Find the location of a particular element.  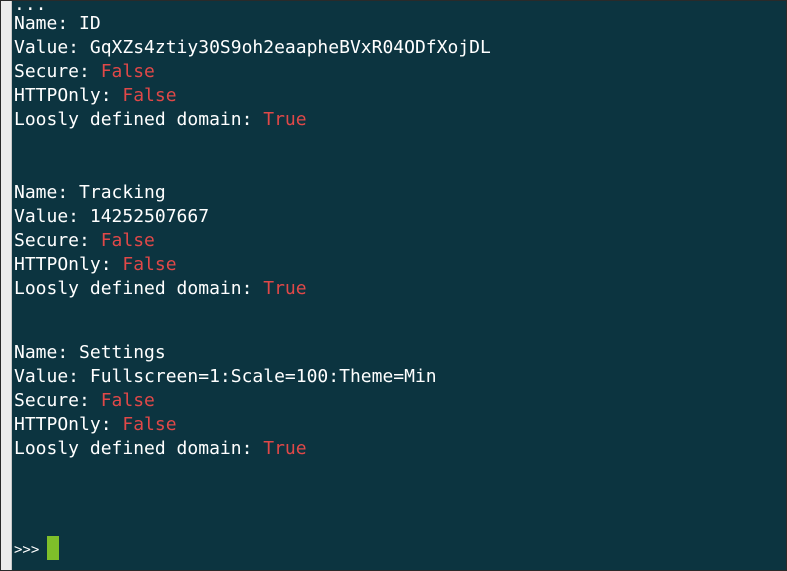

cookie-3-secure: Secure: False is located at coordinates (84, 401).